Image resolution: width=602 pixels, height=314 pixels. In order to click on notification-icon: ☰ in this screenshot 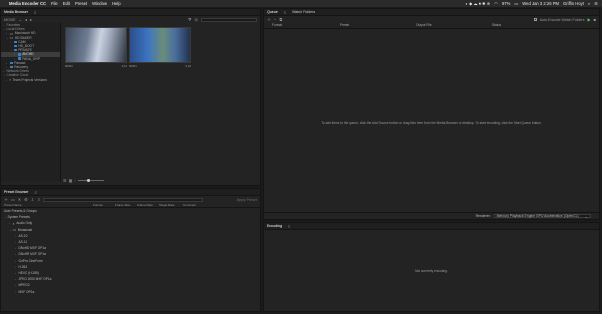, I will do `click(596, 3)`.